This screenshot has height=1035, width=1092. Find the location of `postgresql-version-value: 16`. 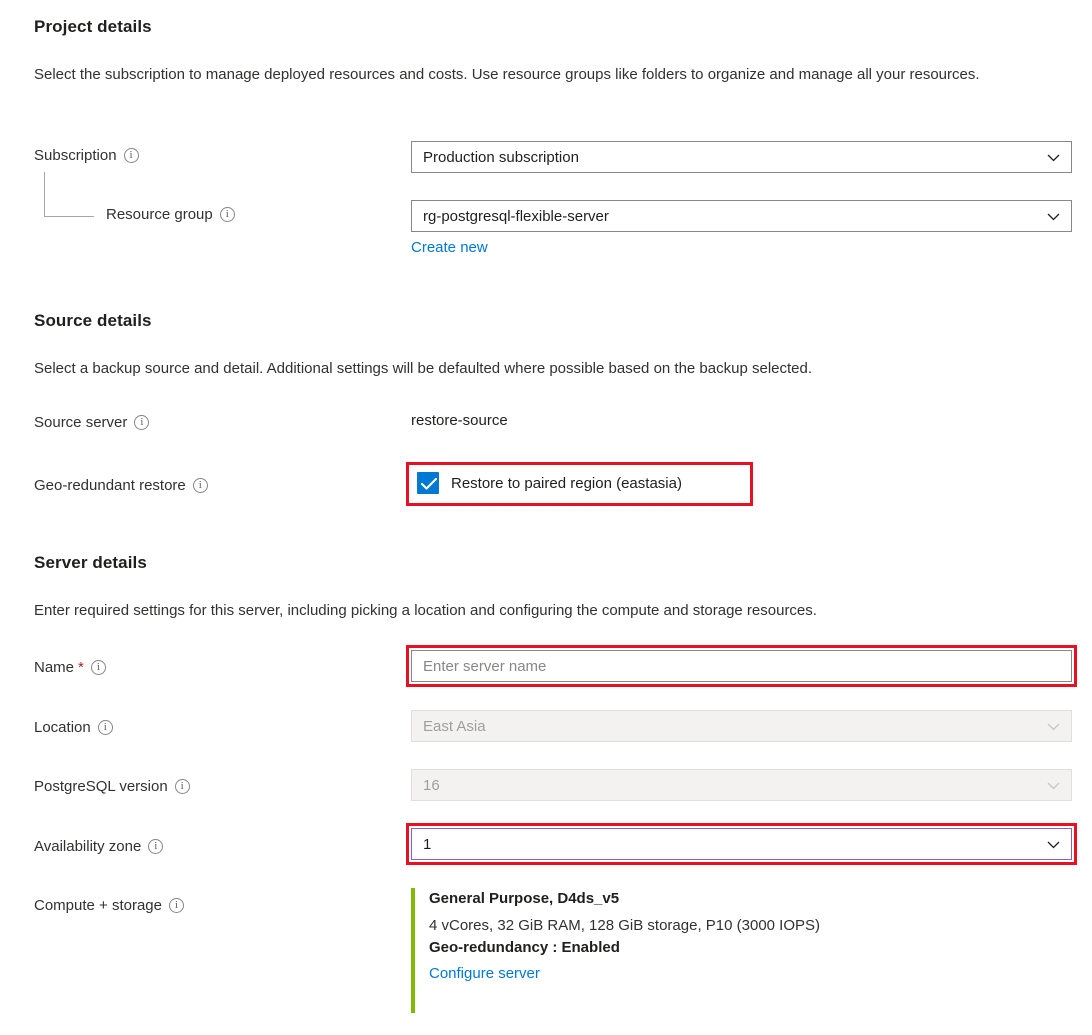

postgresql-version-value: 16 is located at coordinates (431, 785).